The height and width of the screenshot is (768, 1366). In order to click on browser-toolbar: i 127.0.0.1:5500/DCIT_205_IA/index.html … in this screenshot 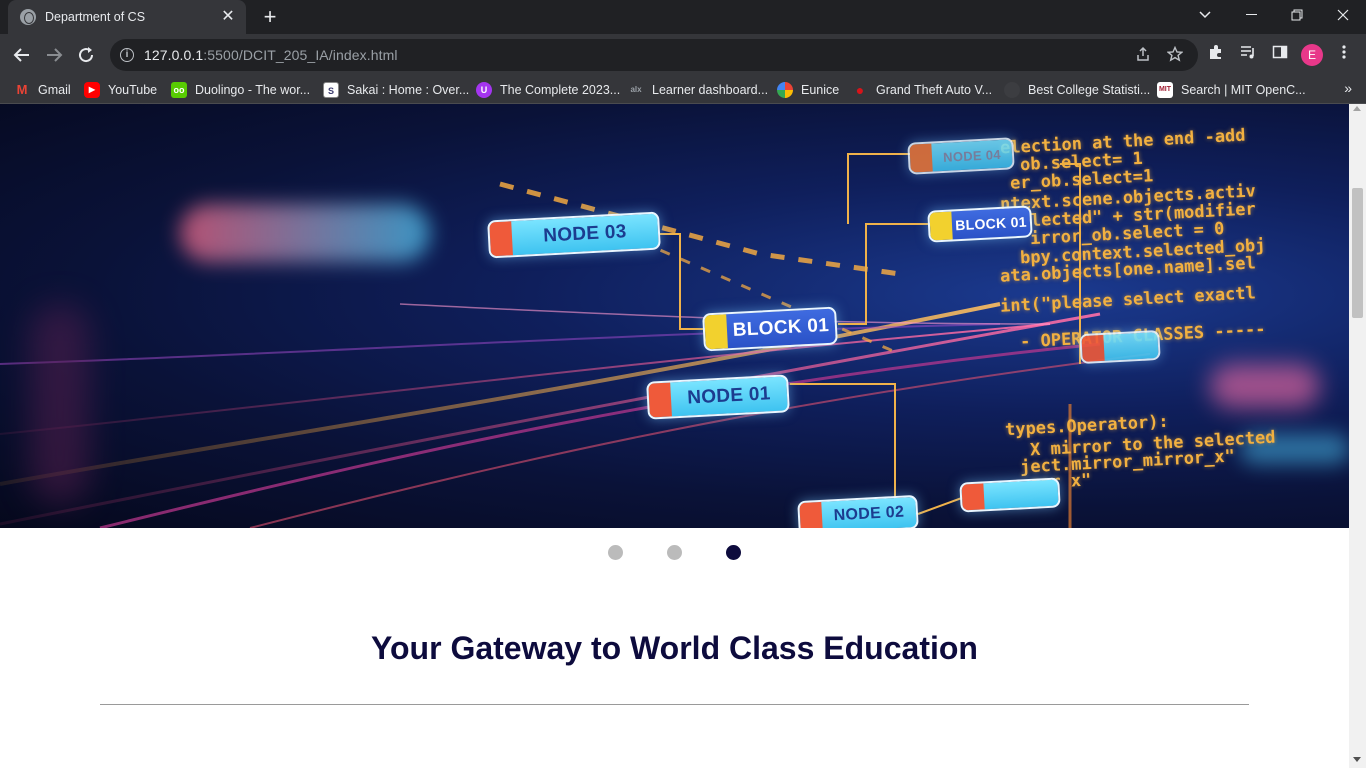, I will do `click(683, 55)`.